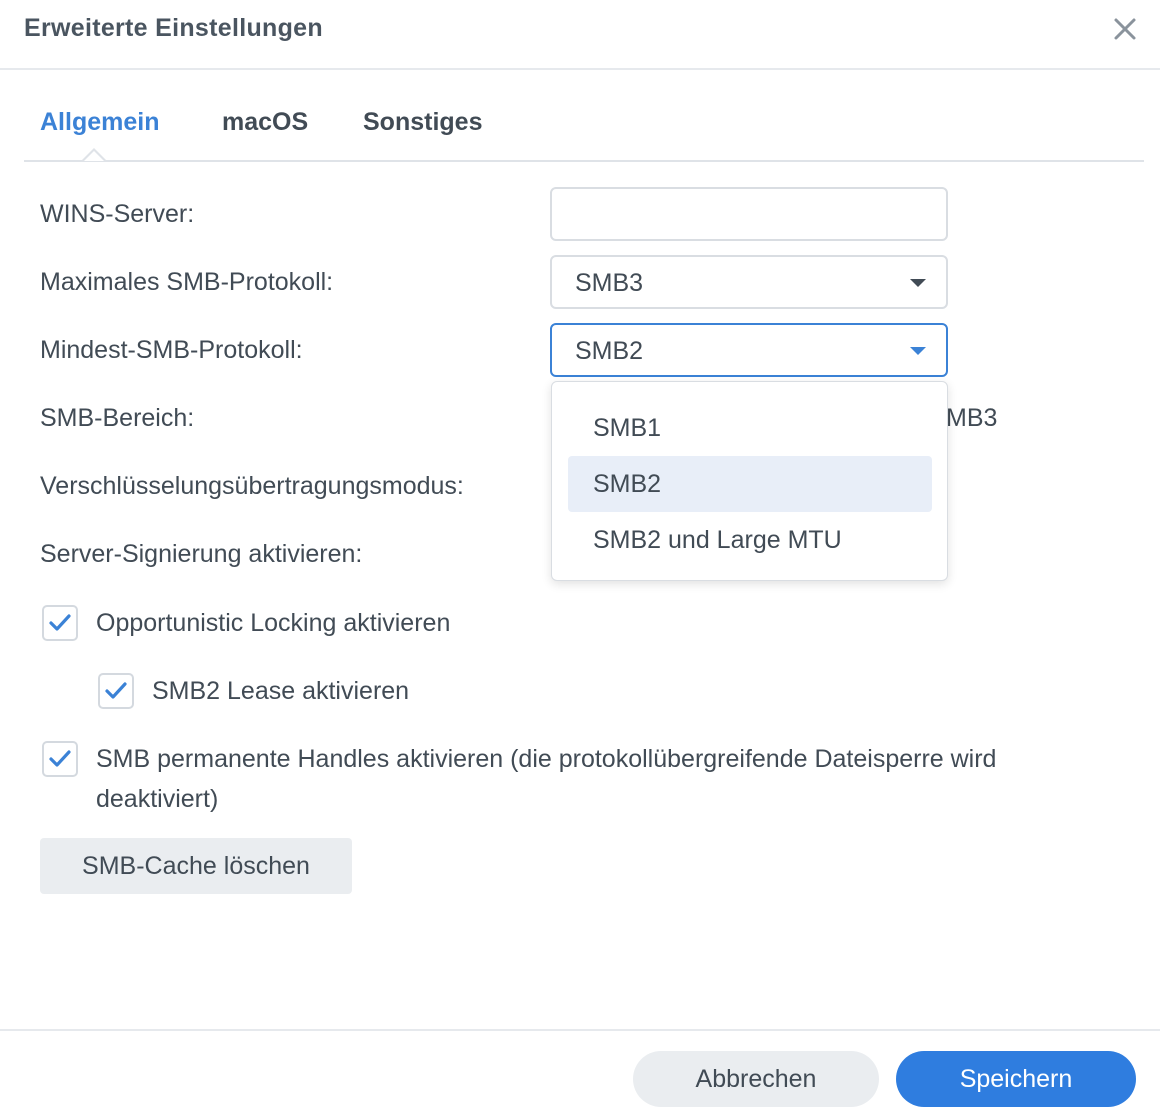 The height and width of the screenshot is (1108, 1160). Describe the element at coordinates (750, 484) in the screenshot. I see `dropdown-option-smb2: SMB2` at that location.